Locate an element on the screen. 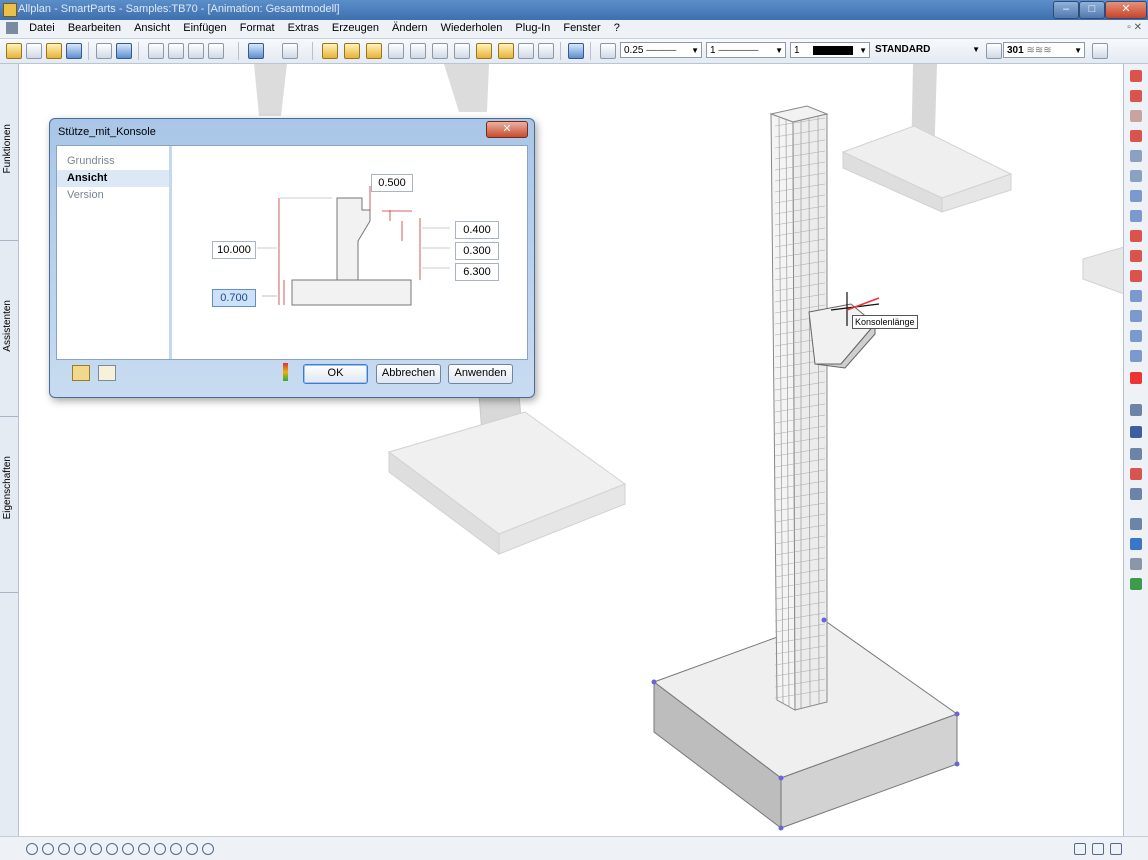  funnel-icon is located at coordinates (1136, 584).